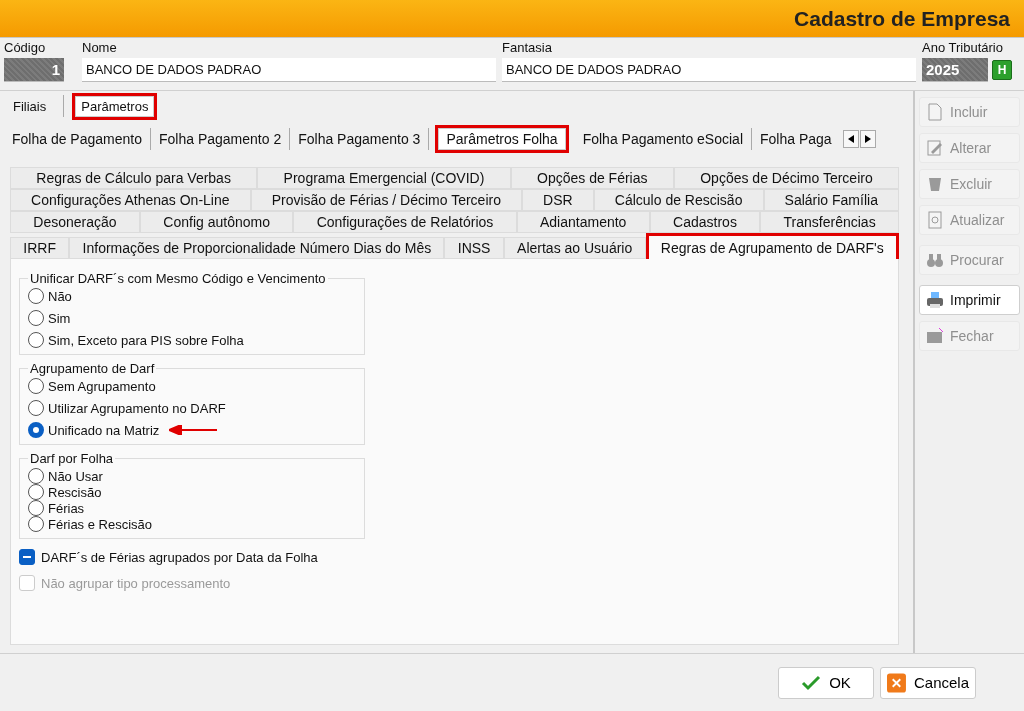  I want to click on tab: Regras de Cálculo para Verbas, so click(134, 178).